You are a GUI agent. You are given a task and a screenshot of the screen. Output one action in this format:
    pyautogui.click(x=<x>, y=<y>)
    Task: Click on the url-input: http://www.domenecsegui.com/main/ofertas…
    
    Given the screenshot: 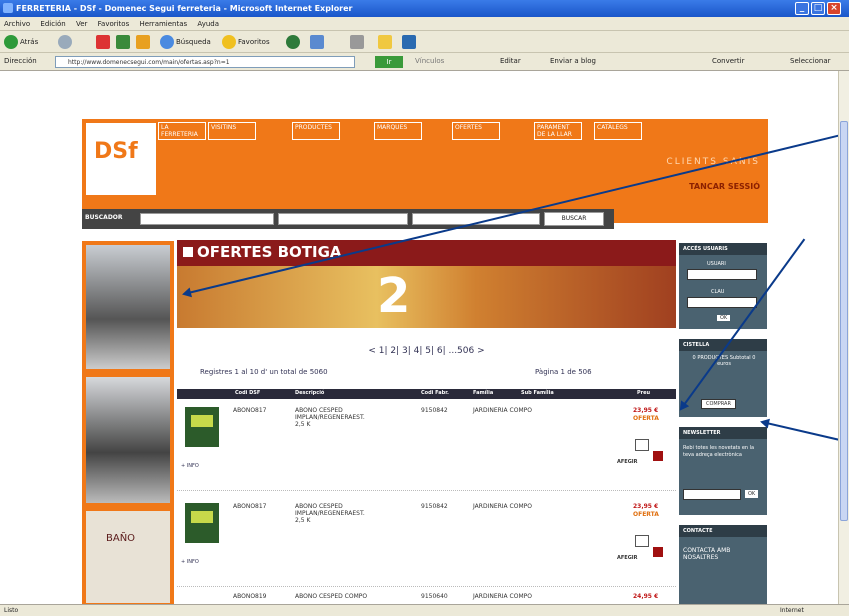 What is the action you would take?
    pyautogui.click(x=205, y=62)
    